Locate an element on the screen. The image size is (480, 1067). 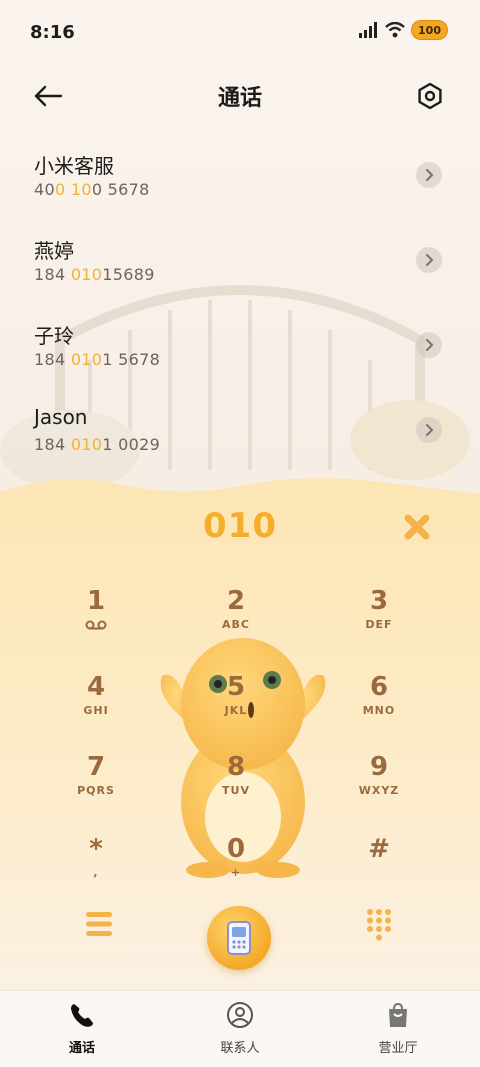
nav-tab-service-hall: 营业厅 is located at coordinates (398, 1028).